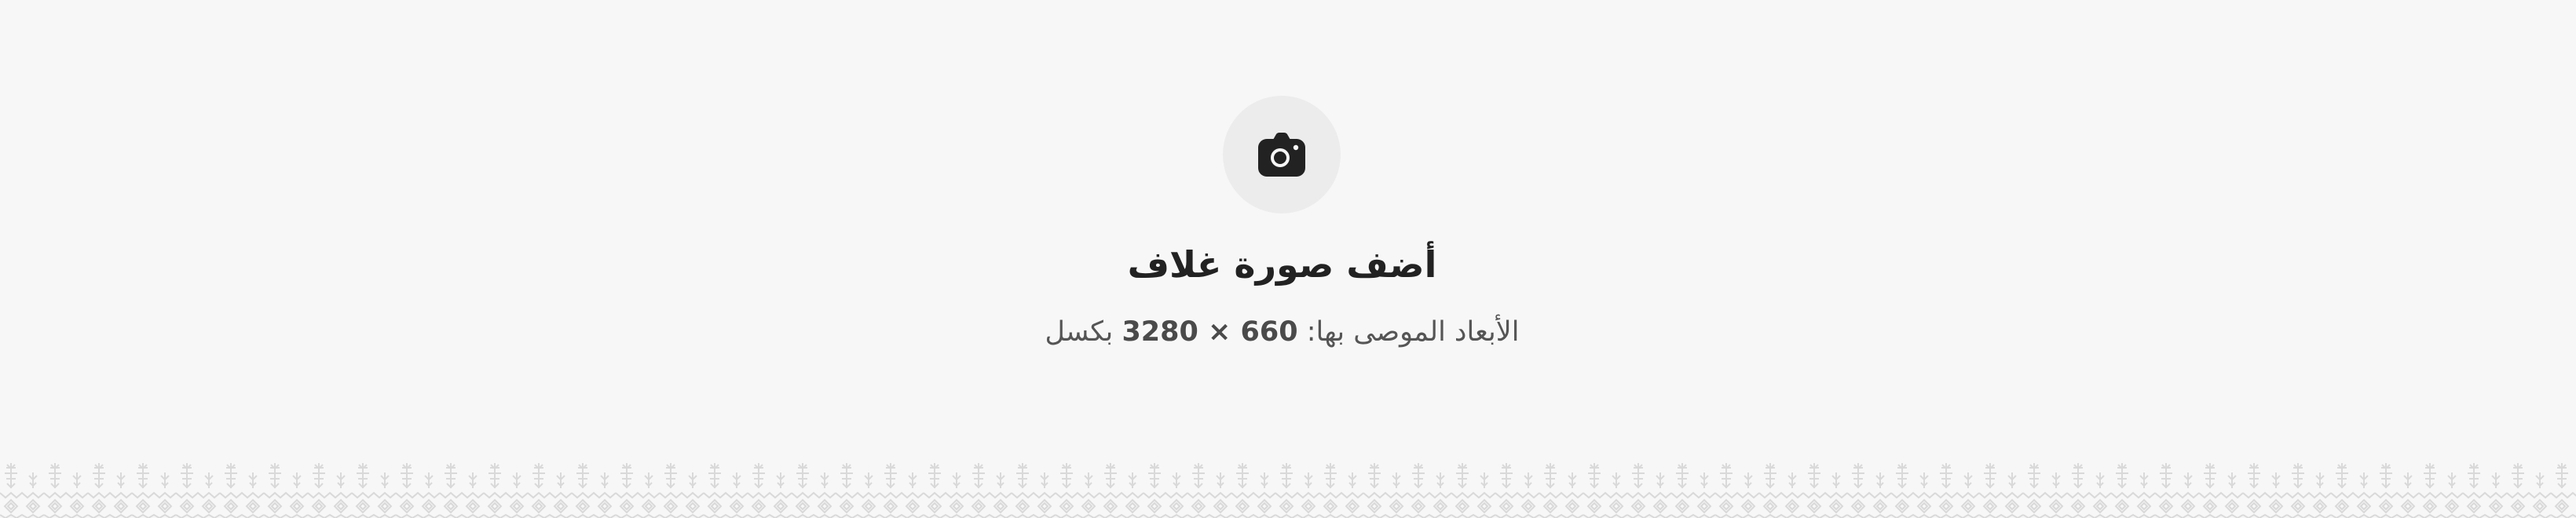 Image resolution: width=2576 pixels, height=518 pixels. What do you see at coordinates (1413, 332) in the screenshot?
I see `dimensions-prefix: الأبعاد الموصى بها:` at bounding box center [1413, 332].